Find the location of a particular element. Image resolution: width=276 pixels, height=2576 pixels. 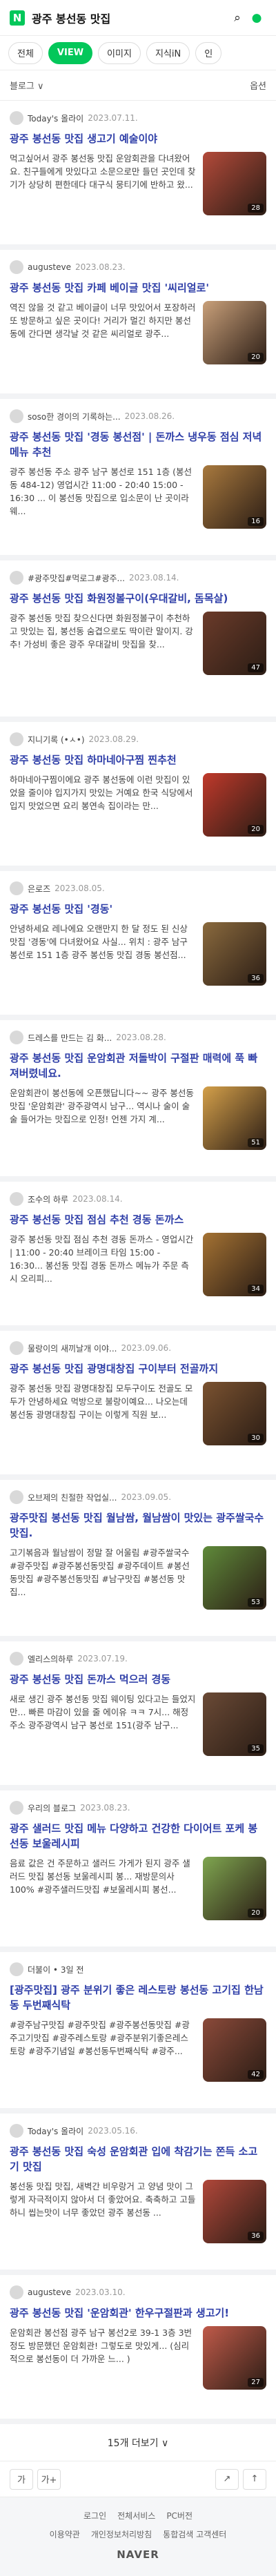

top-icon: ↑ is located at coordinates (254, 2479).